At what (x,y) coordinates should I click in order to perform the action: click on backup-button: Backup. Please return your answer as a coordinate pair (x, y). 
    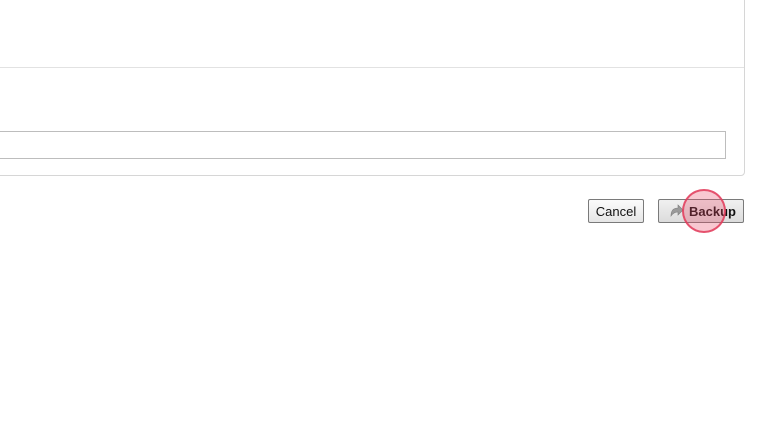
    Looking at the image, I should click on (701, 211).